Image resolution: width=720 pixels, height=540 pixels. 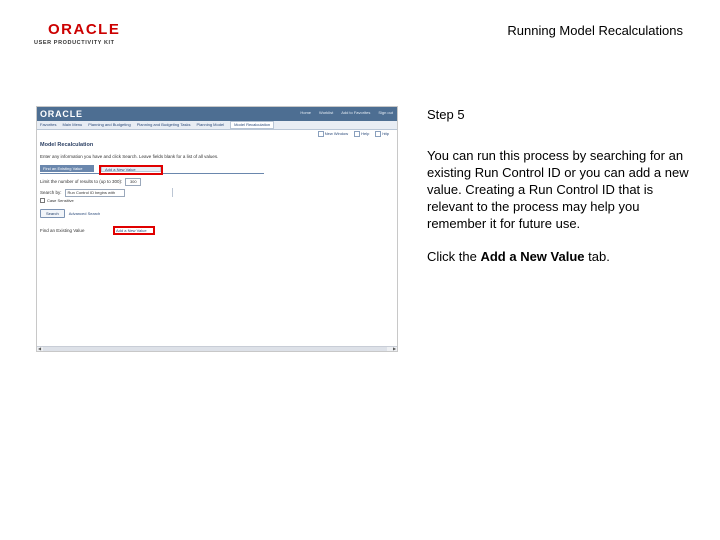 What do you see at coordinates (385, 113) in the screenshot?
I see `top-link-signout: Sign out` at bounding box center [385, 113].